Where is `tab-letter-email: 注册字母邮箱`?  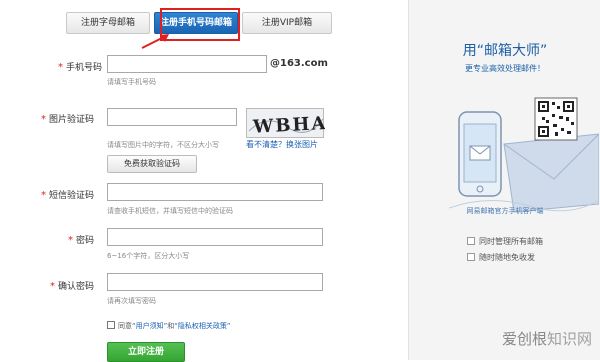
tab-letter-email: 注册字母邮箱 is located at coordinates (108, 23).